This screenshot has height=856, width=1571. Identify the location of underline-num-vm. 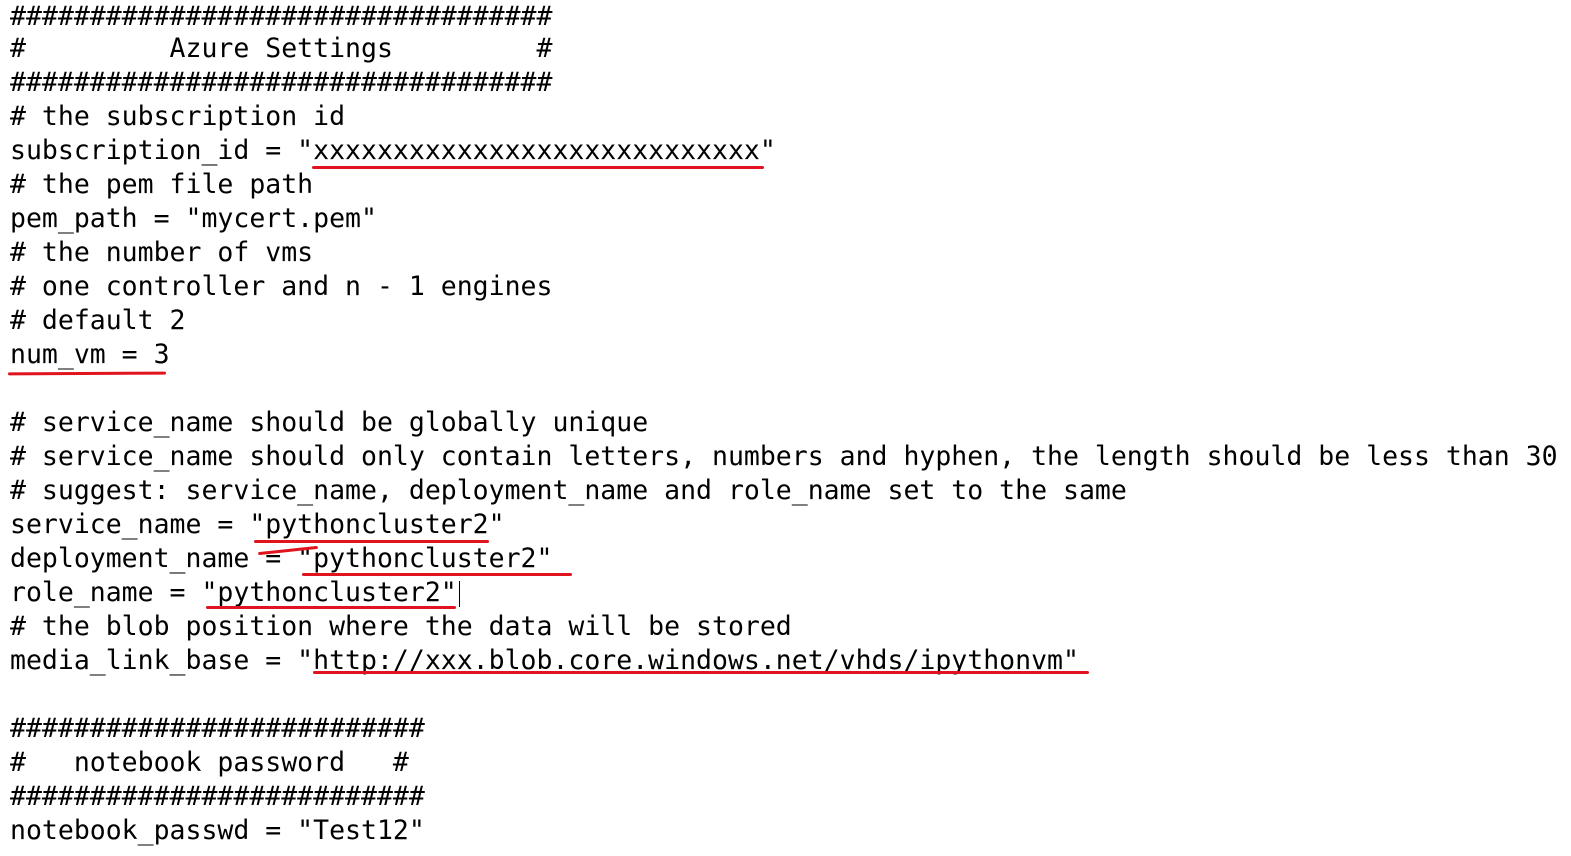
(87, 373).